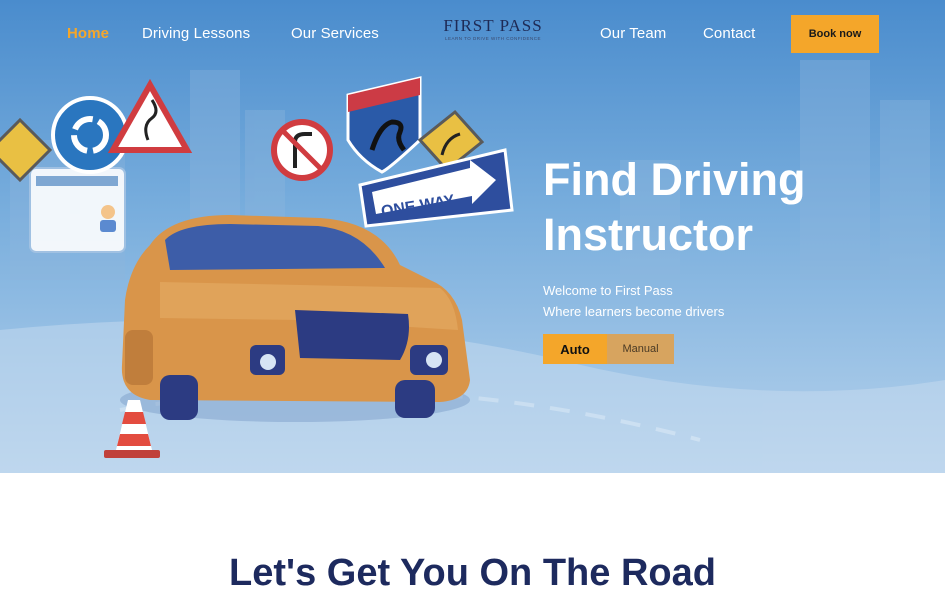 The image size is (945, 595). I want to click on roundabout-sign-icon, so click(90, 135).